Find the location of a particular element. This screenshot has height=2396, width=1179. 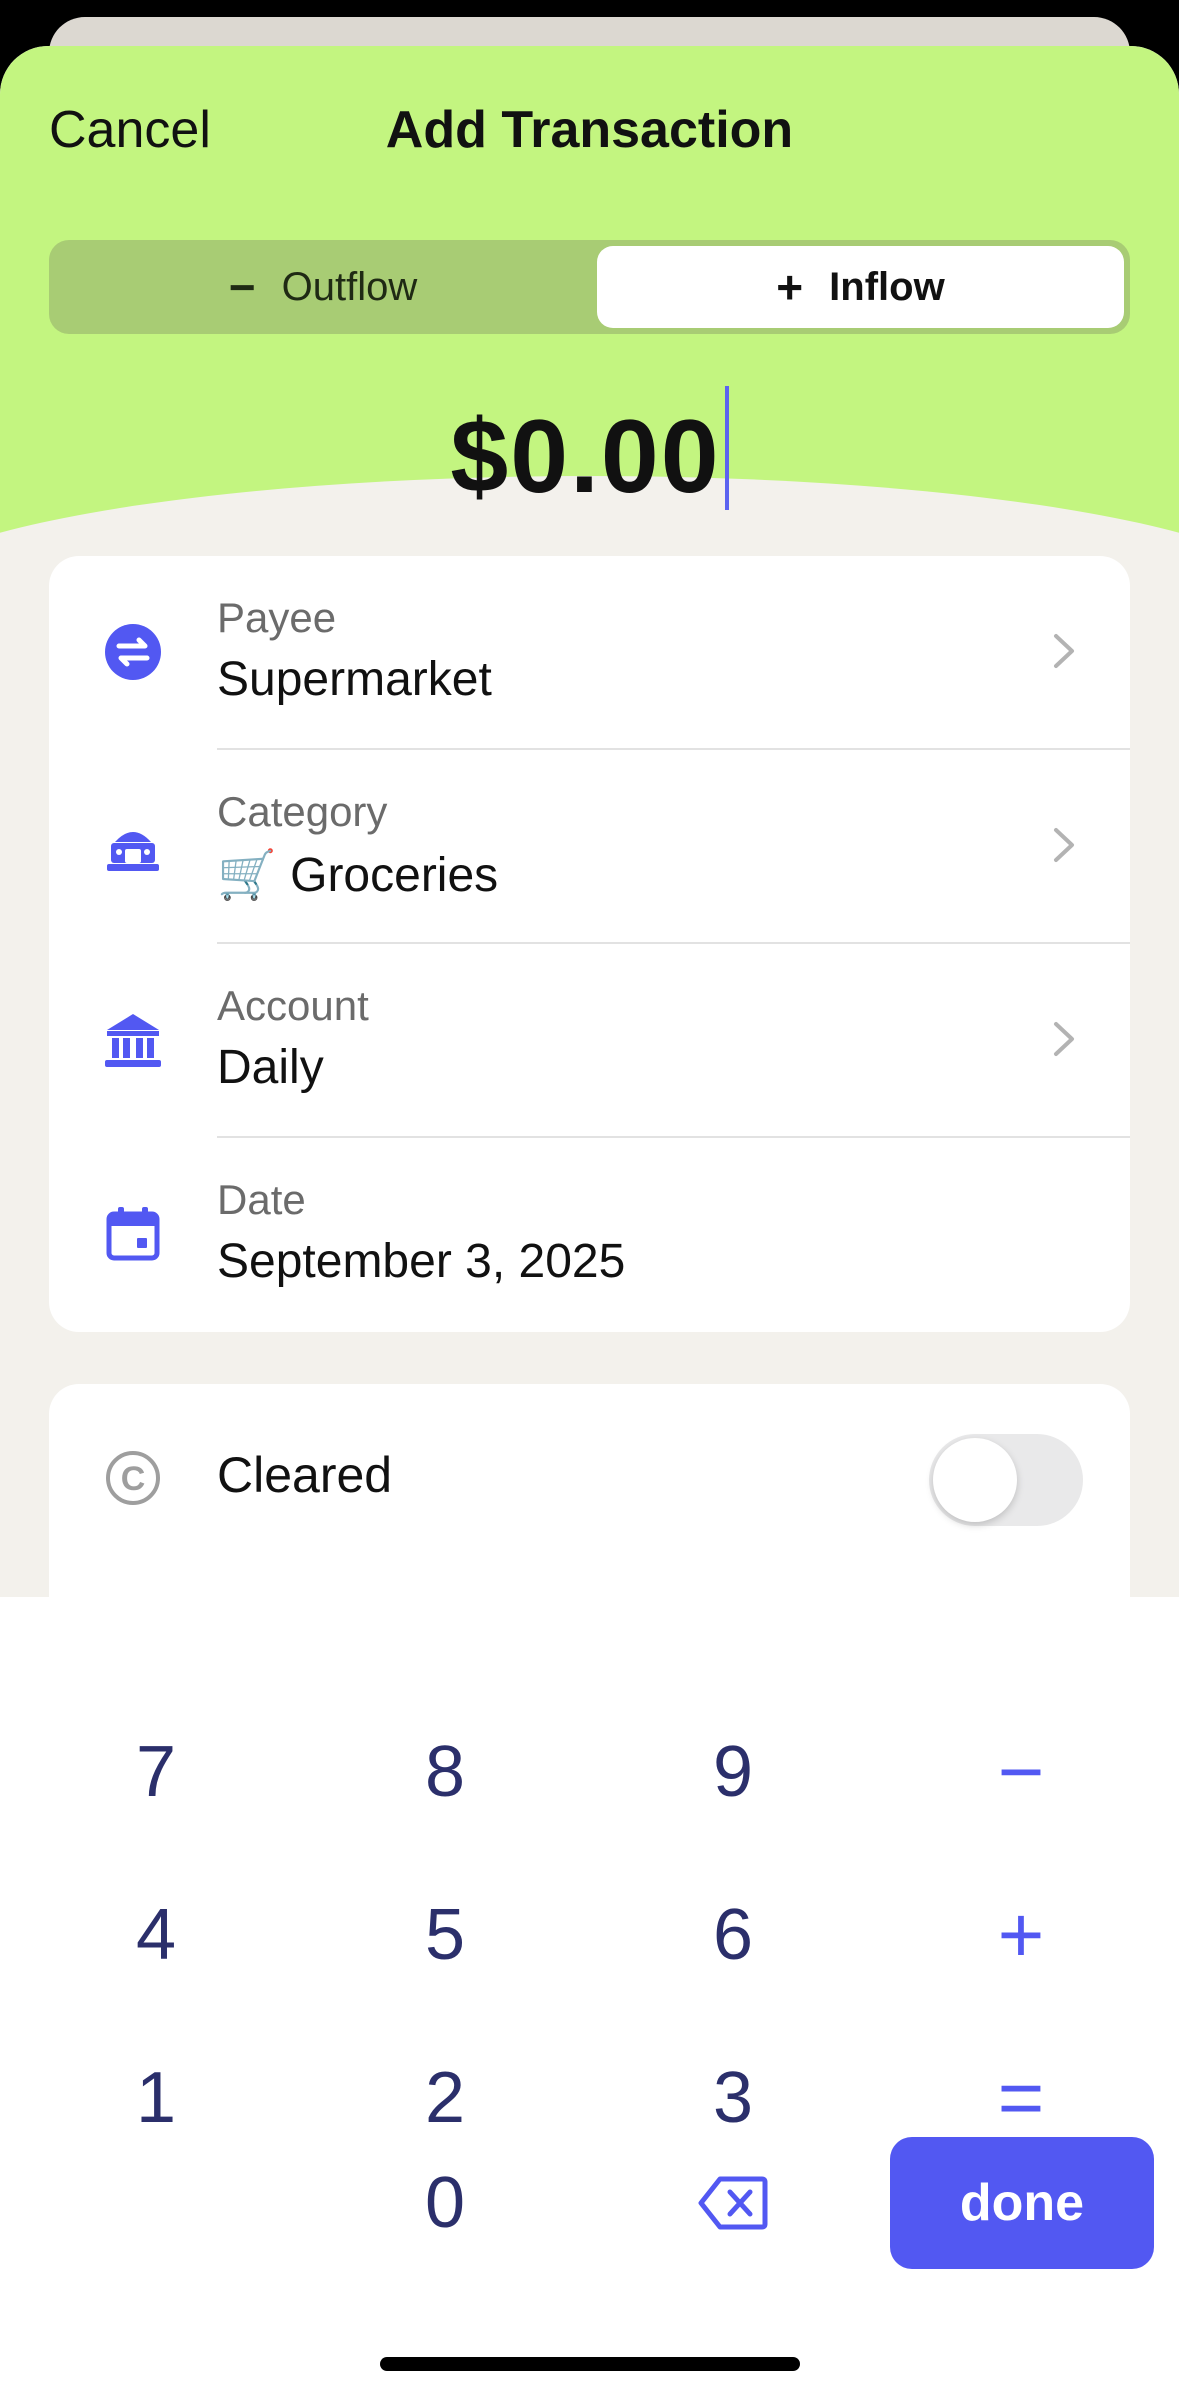

account-label: Account is located at coordinates (293, 1005).